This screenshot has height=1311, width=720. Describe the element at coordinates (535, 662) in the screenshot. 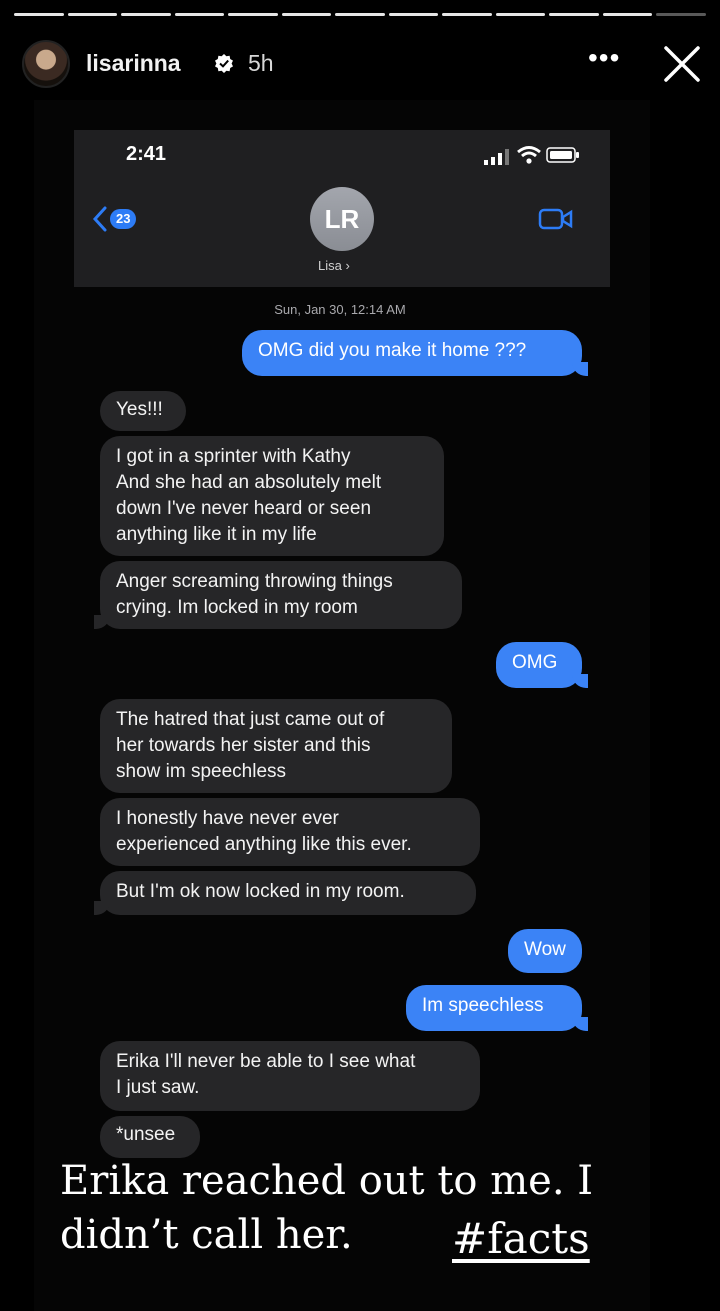

I see `message-text: OMG` at that location.